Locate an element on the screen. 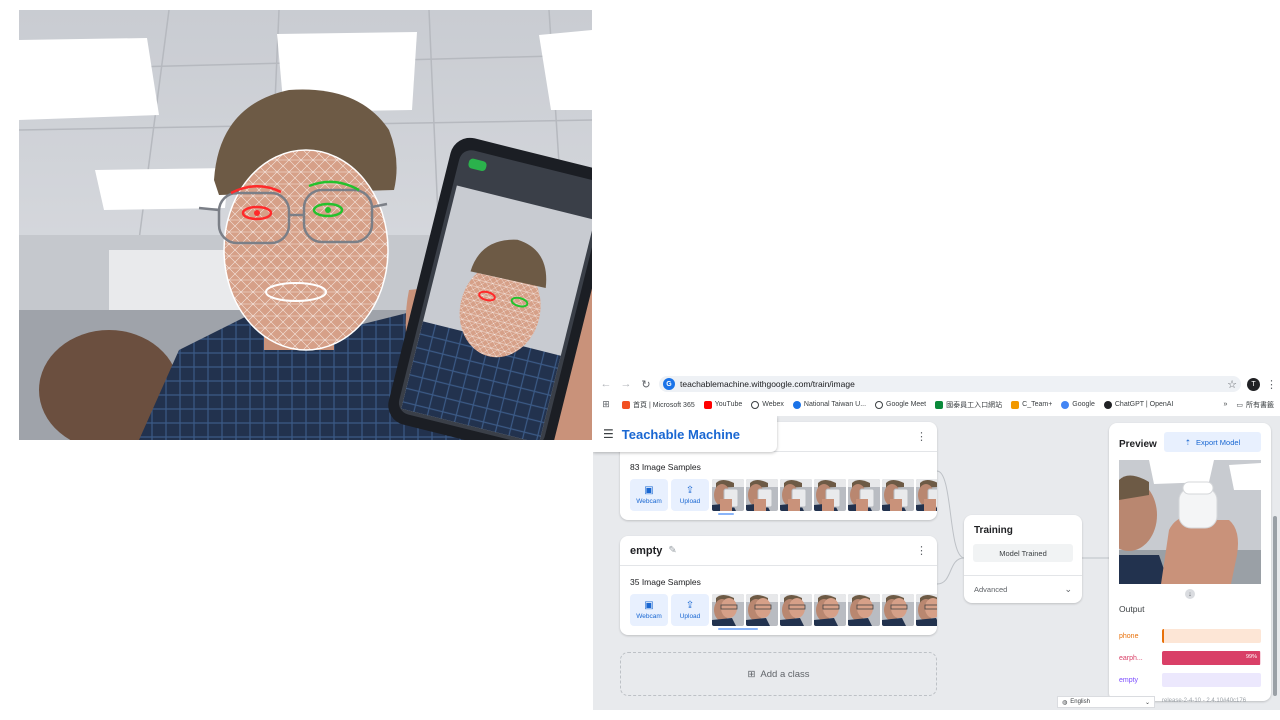  arrow-down-icon: ↓ is located at coordinates (1190, 594).